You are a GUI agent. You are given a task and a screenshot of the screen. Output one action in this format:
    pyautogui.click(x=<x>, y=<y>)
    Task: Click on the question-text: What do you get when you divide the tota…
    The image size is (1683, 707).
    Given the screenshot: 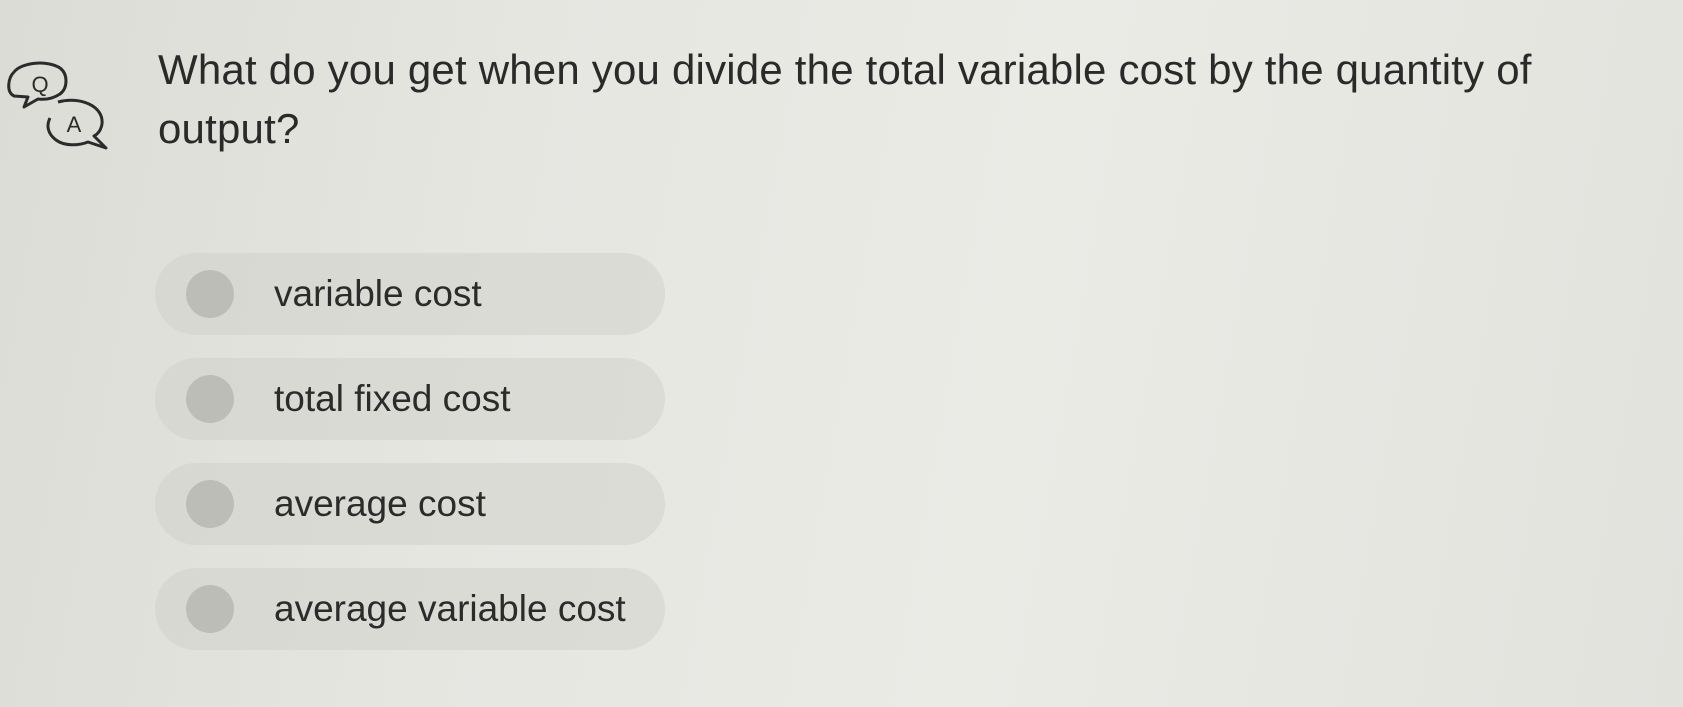 What is the action you would take?
    pyautogui.click(x=845, y=99)
    